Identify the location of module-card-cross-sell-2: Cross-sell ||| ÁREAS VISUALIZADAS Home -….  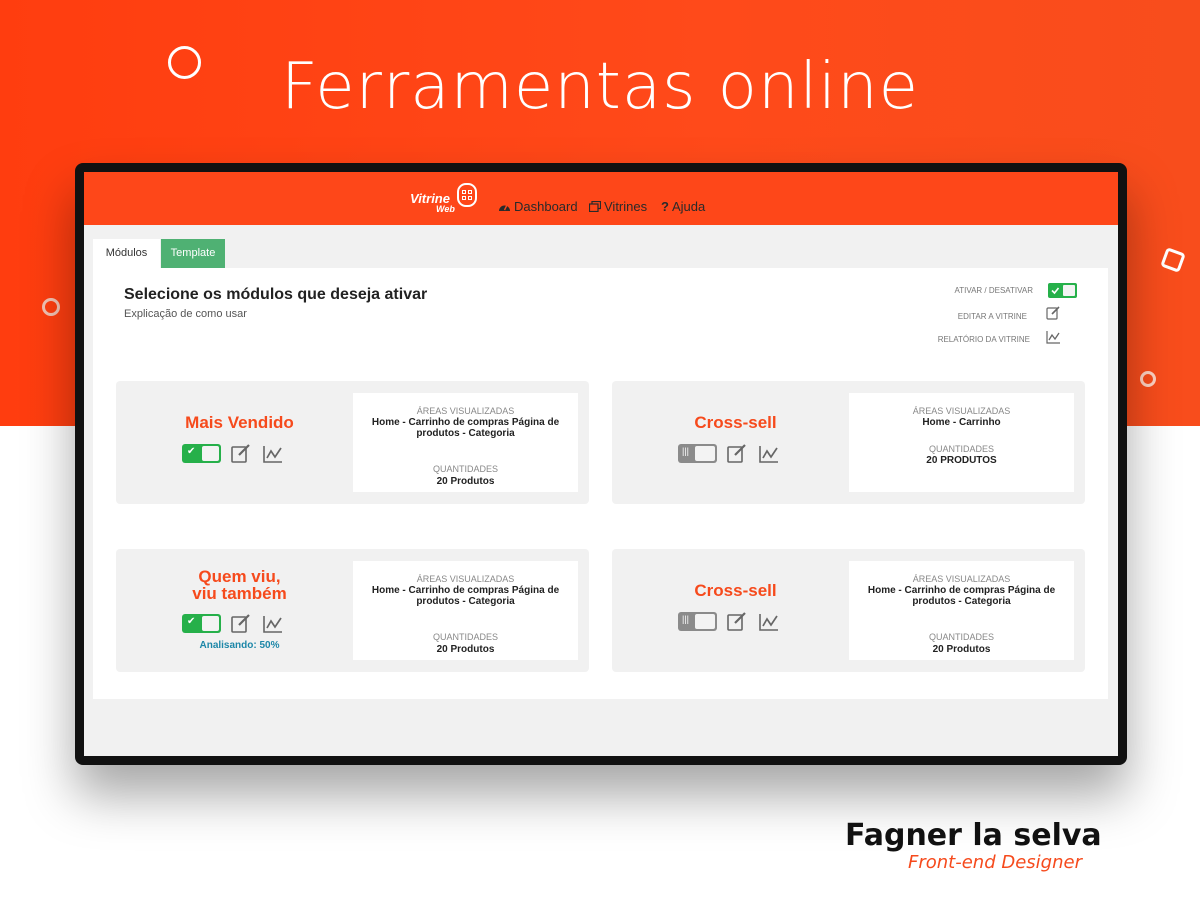
(848, 610).